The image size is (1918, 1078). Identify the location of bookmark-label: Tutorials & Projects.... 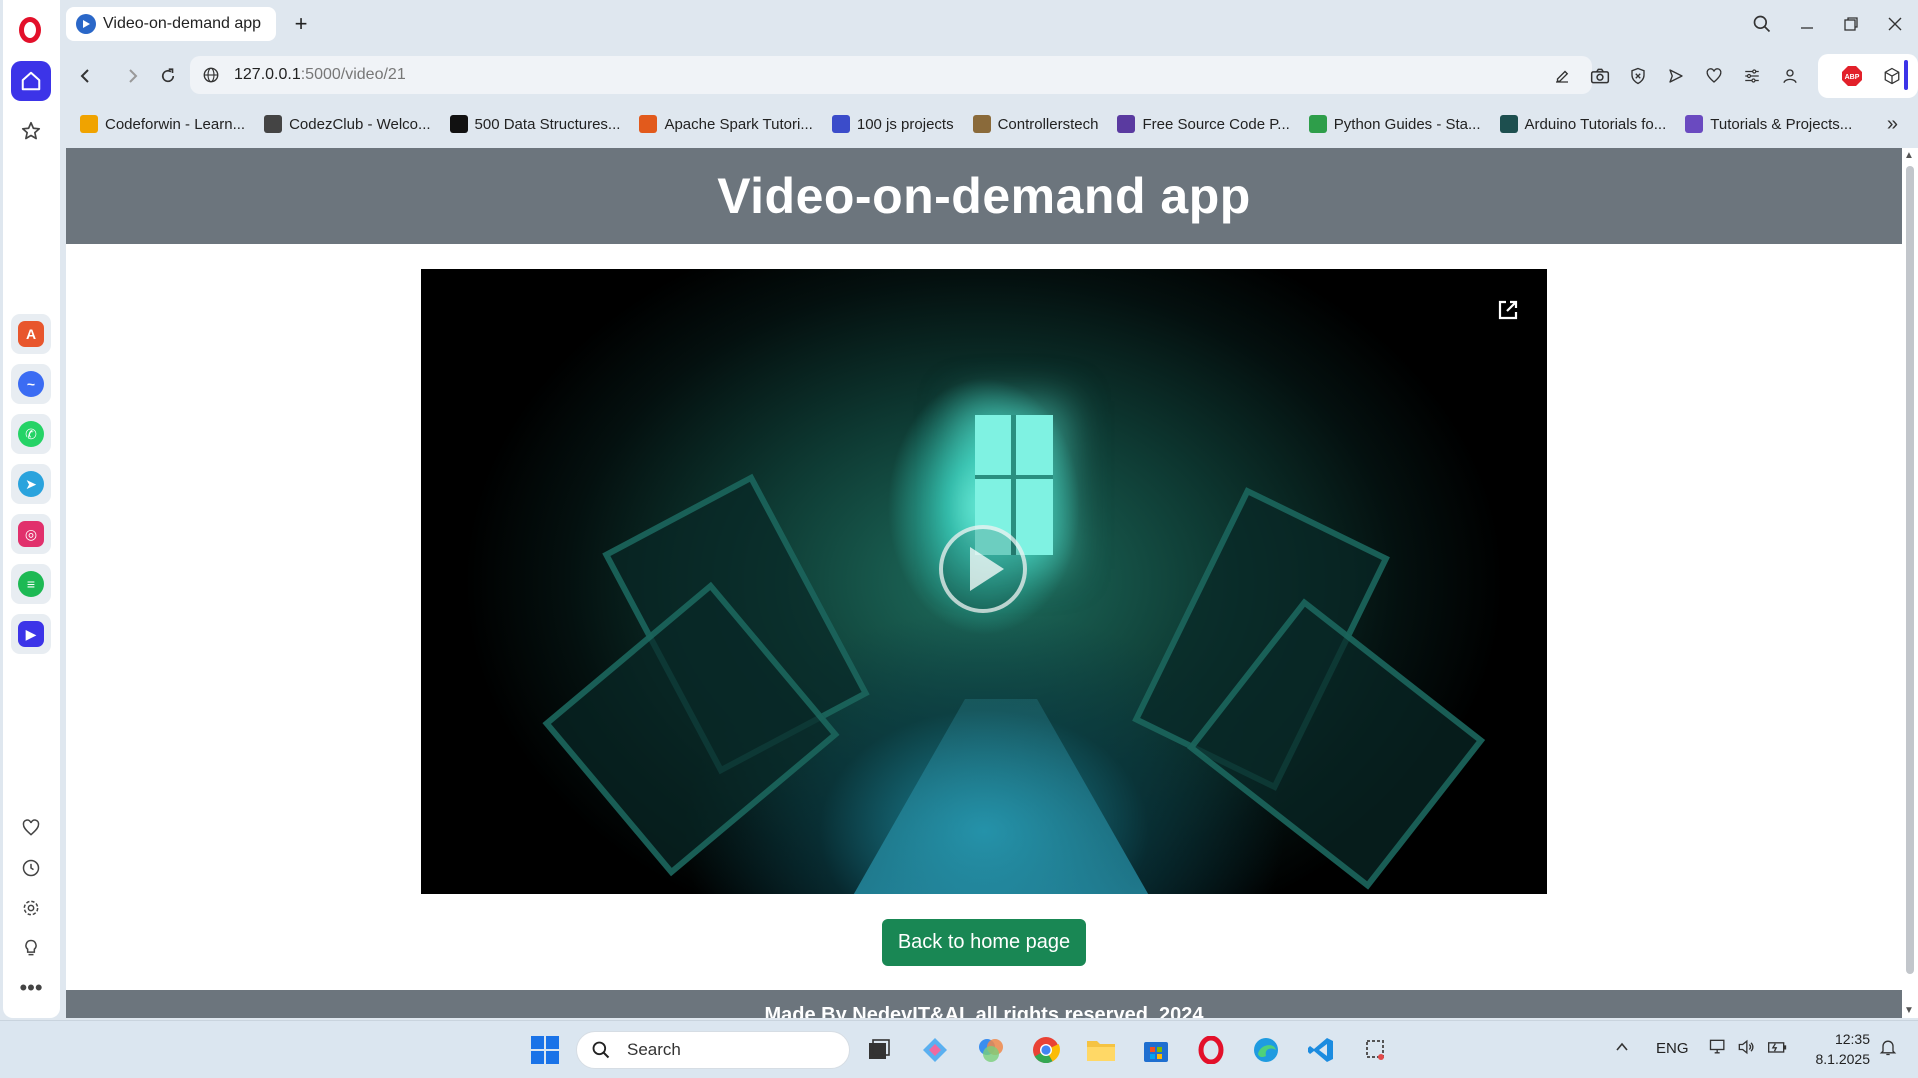
(1781, 124).